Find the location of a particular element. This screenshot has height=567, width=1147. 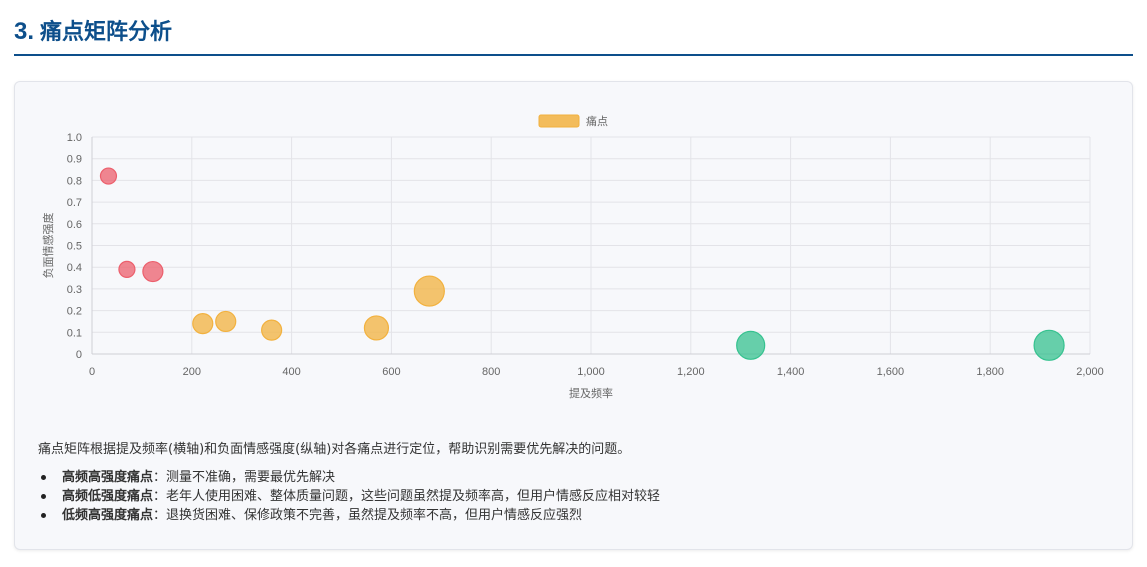

legend-swatch is located at coordinates (559, 121).